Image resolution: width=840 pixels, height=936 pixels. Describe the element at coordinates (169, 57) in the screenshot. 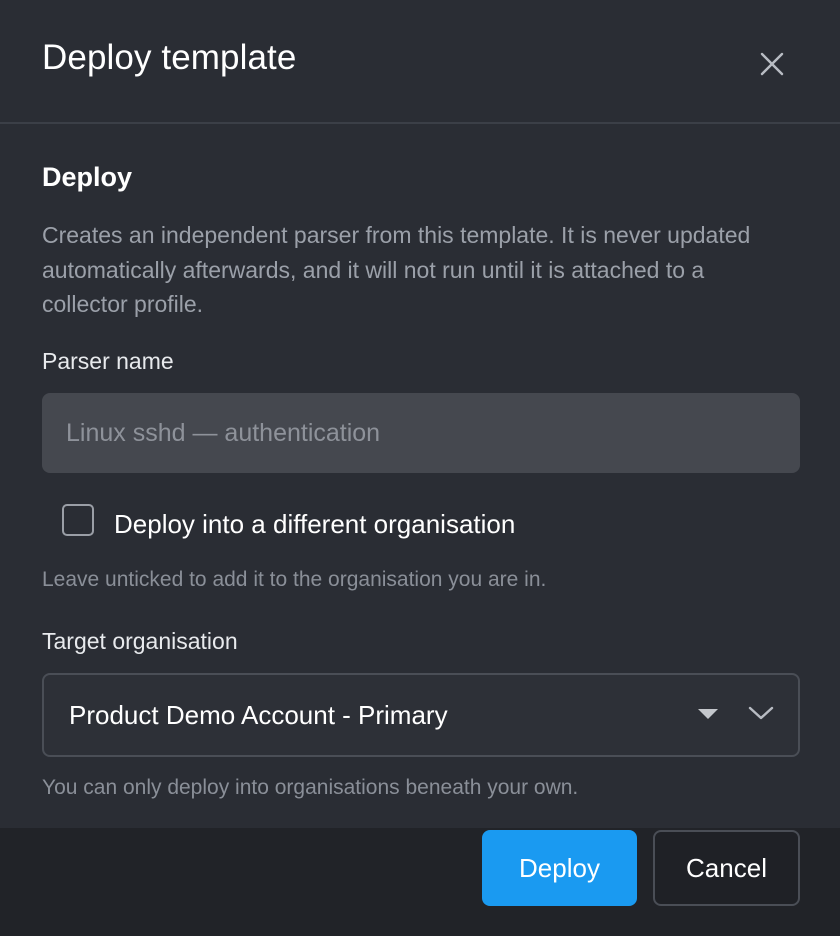

I see `modal-title: Deploy template` at that location.